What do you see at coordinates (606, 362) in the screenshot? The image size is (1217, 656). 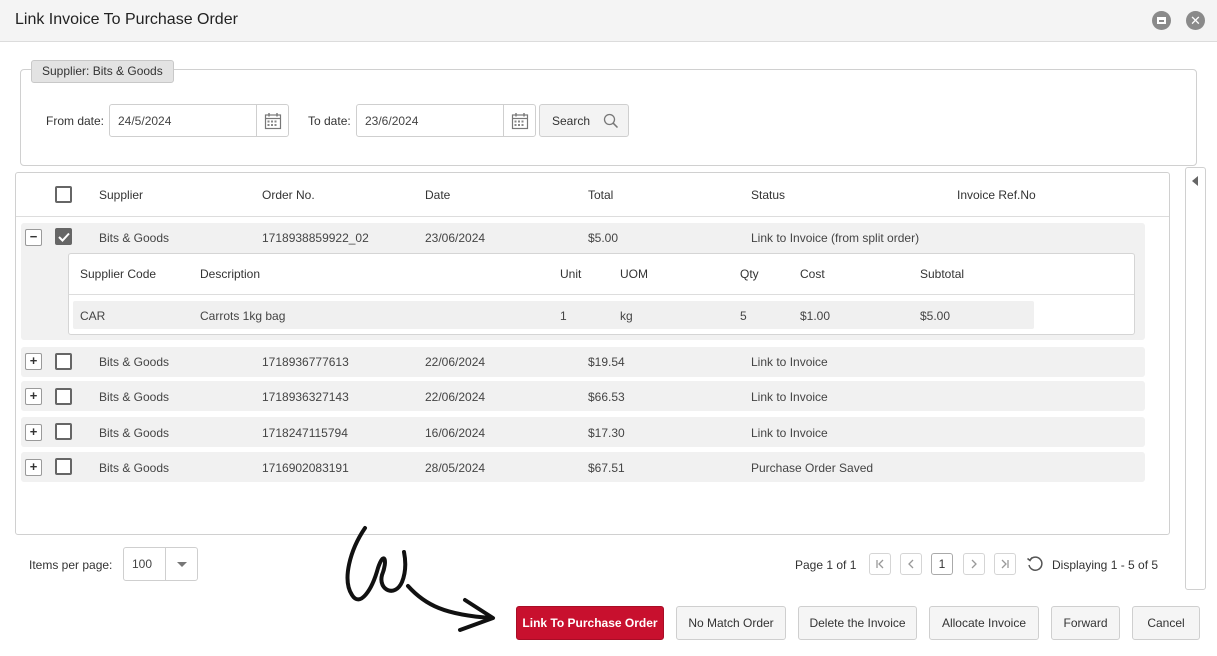 I see `row-total: $19.54` at bounding box center [606, 362].